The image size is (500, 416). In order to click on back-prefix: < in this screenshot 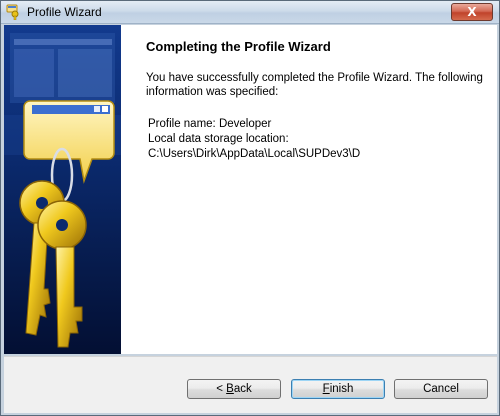, I will do `click(221, 389)`.